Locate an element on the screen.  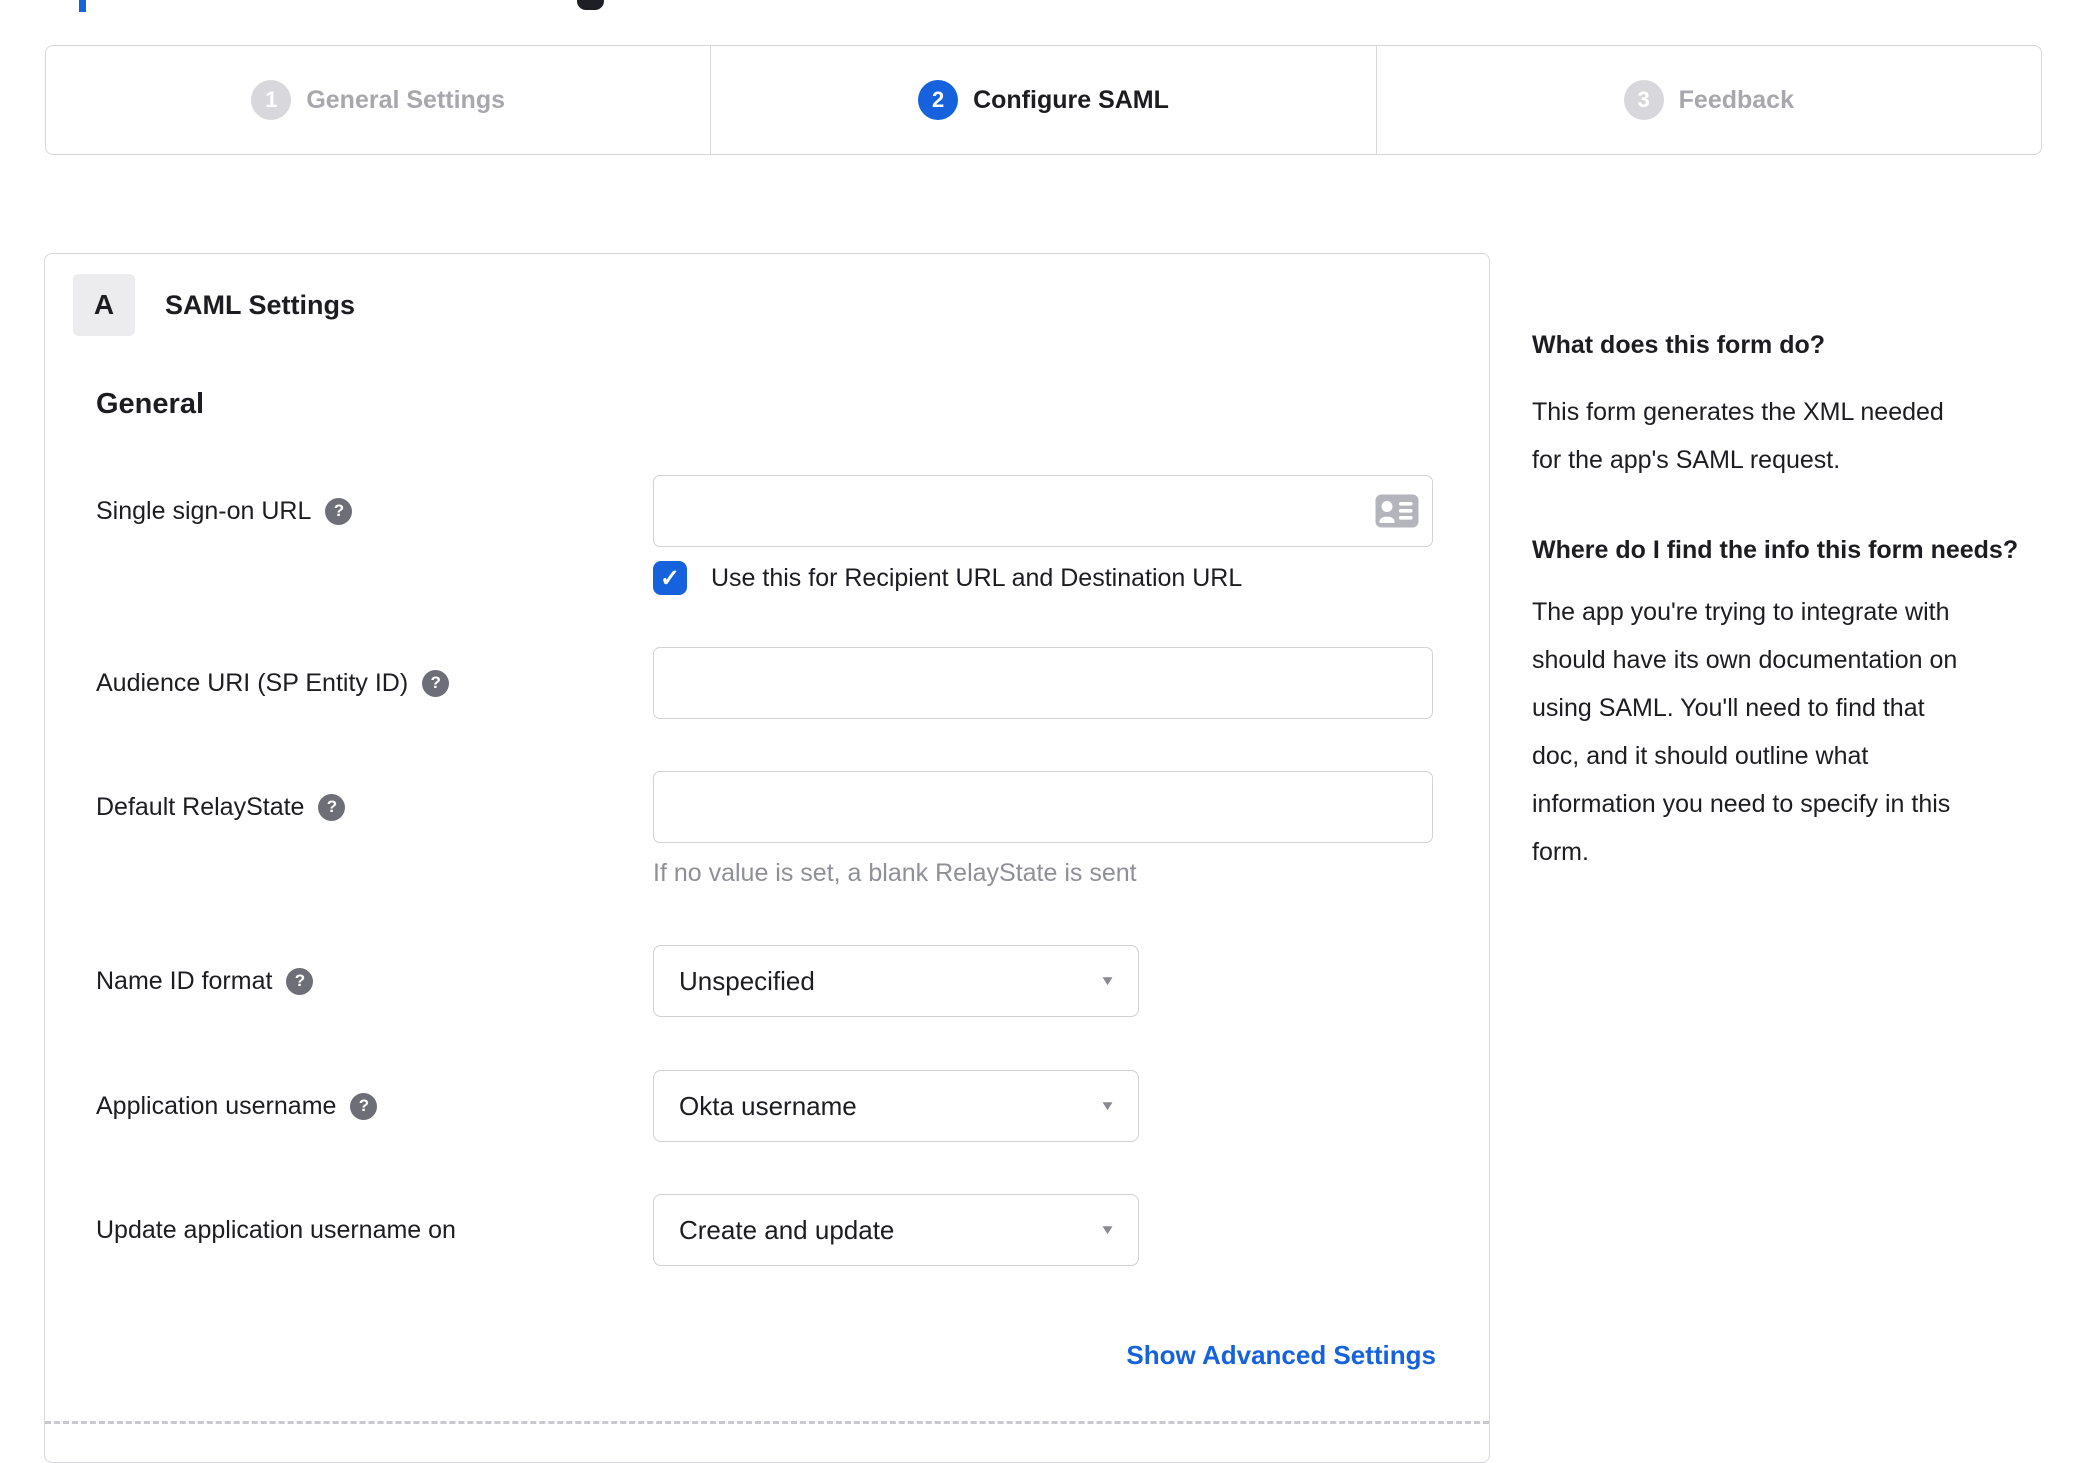
application-username-label: Application username is located at coordinates (216, 1105).